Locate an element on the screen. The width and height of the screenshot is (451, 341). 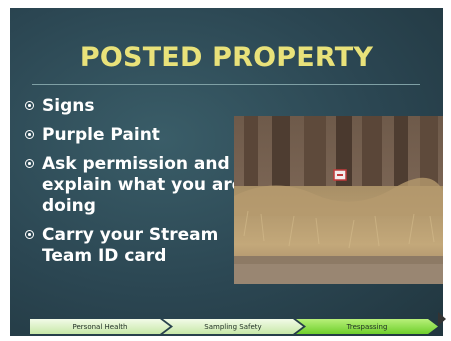
title-divider is located at coordinates (226, 84).